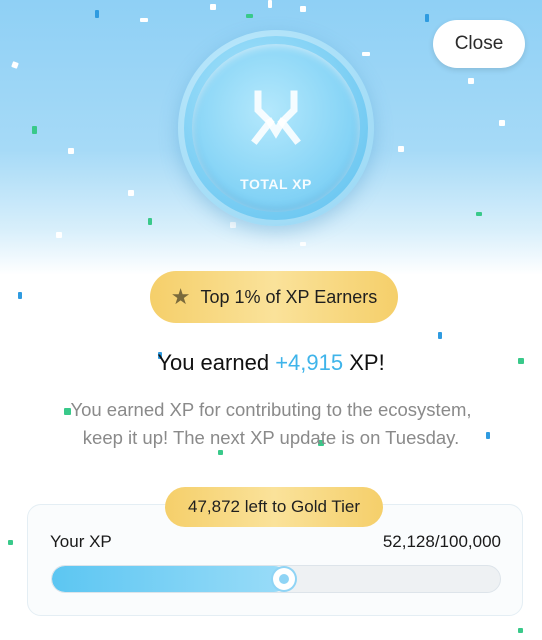  Describe the element at coordinates (289, 296) in the screenshot. I see `badge-label: Top 1% of XP Earners` at that location.